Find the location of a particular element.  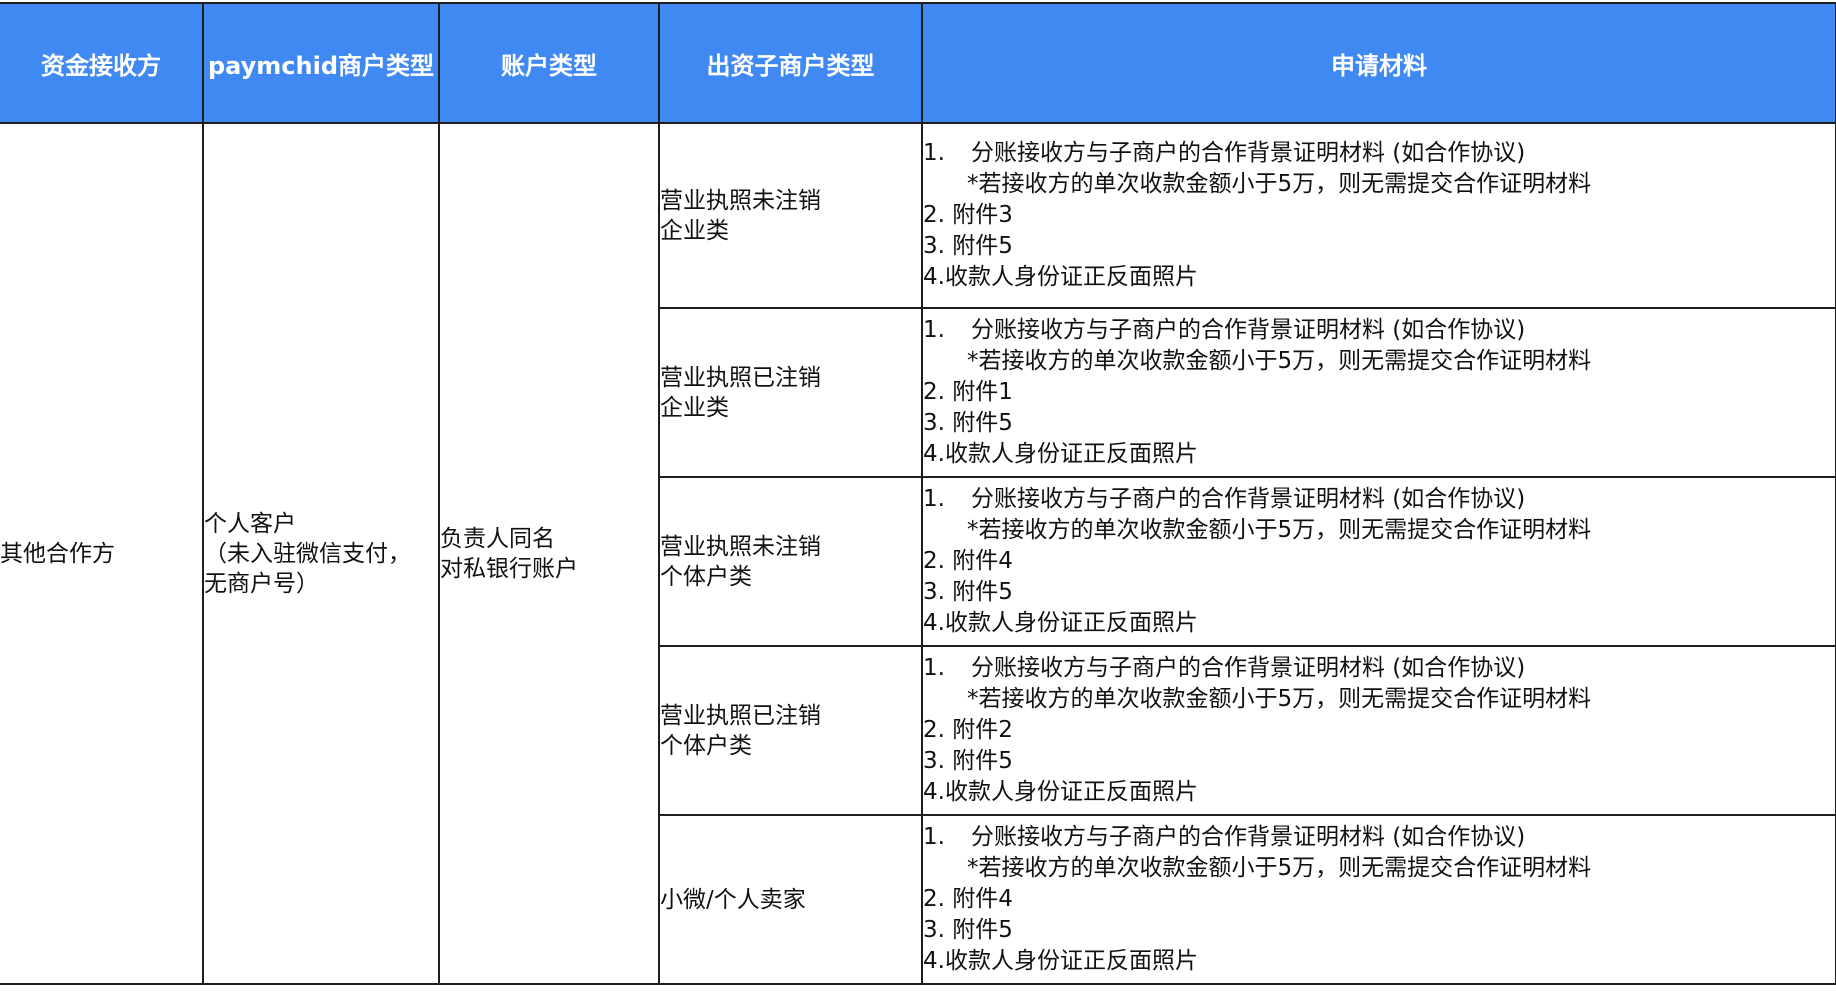

merchant-type-line: 无商户号） is located at coordinates (261, 583).